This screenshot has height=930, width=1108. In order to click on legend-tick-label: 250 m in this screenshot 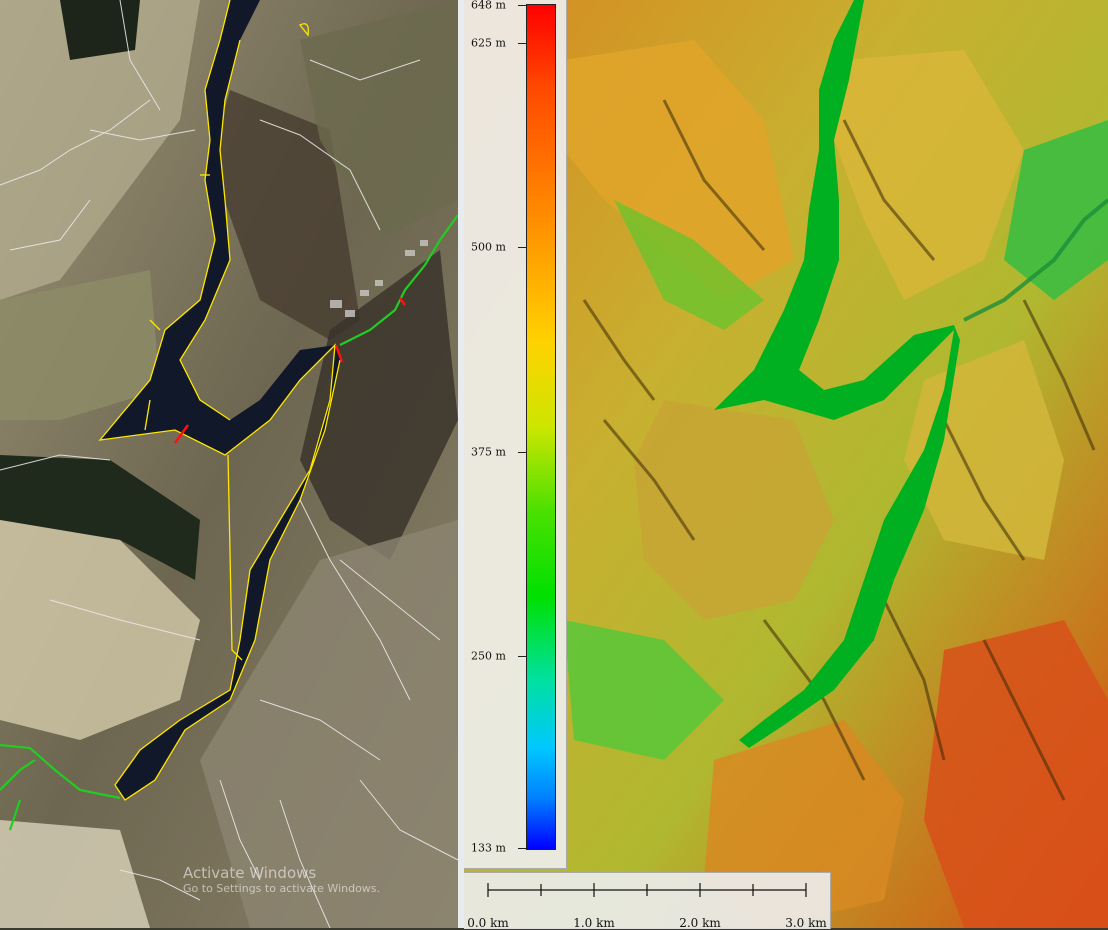, I will do `click(488, 656)`.